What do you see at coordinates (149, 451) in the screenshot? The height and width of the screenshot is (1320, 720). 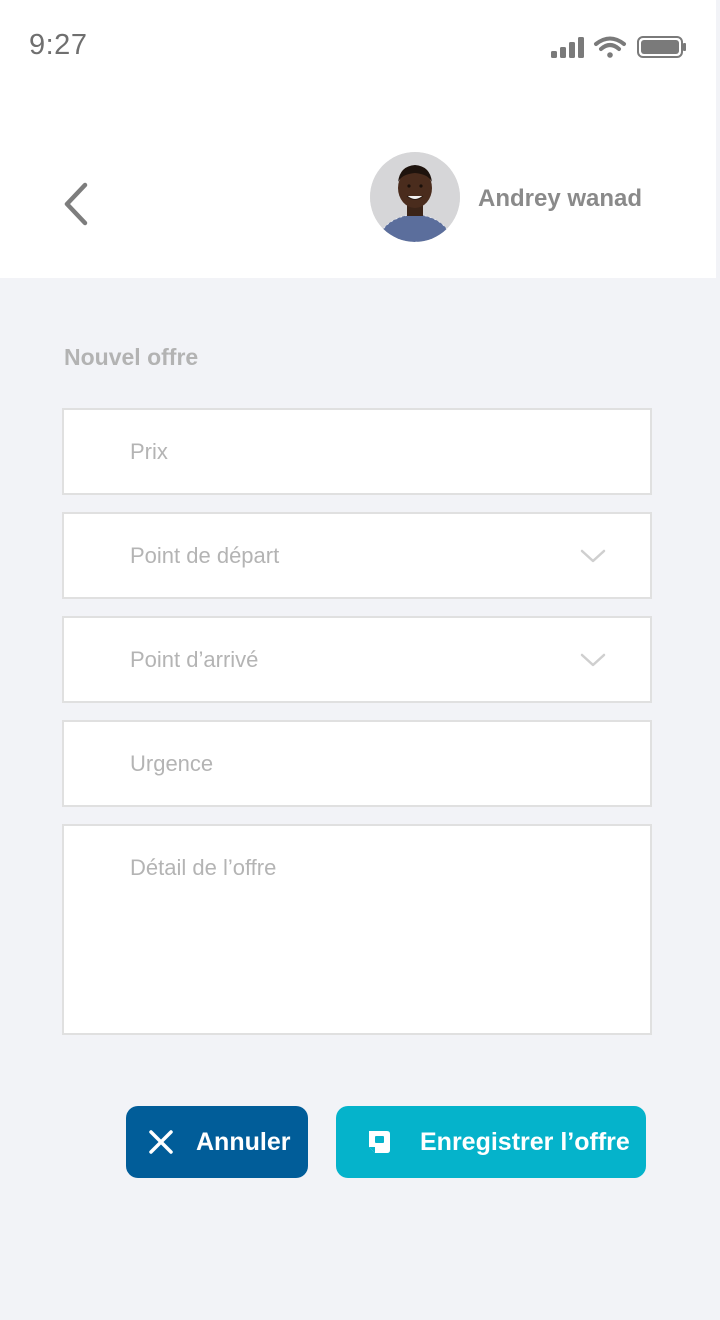 I see `price-placeholder: Prix` at bounding box center [149, 451].